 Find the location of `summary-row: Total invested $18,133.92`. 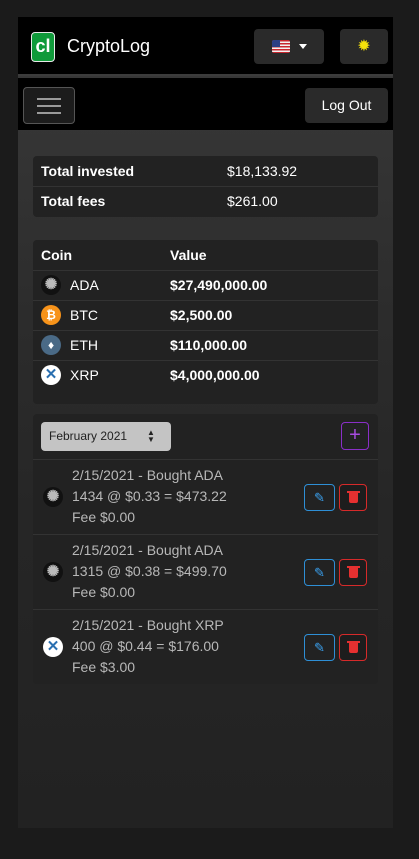

summary-row: Total invested $18,133.92 is located at coordinates (205, 171).